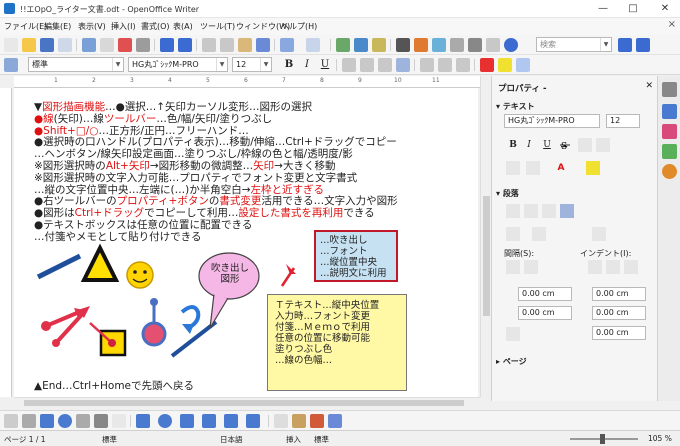 This screenshot has height=446, width=680. What do you see at coordinates (287, 45) in the screenshot?
I see `undo-icon` at bounding box center [287, 45].